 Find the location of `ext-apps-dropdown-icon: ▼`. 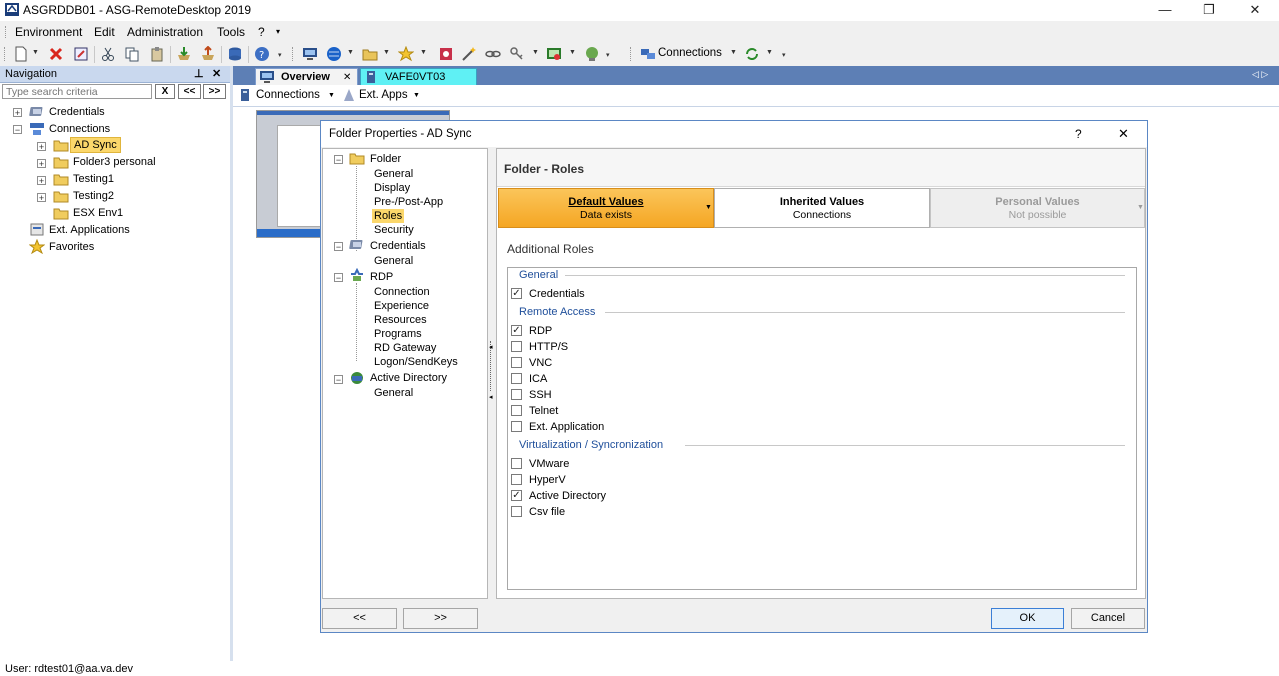

ext-apps-dropdown-icon: ▼ is located at coordinates (416, 95).